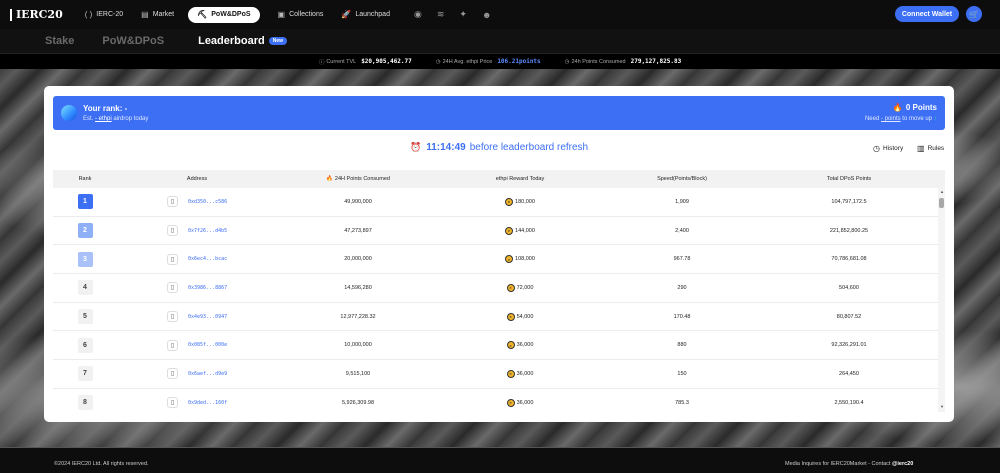  Describe the element at coordinates (849, 179) in the screenshot. I see `header-total: Total DPoS Points` at that location.